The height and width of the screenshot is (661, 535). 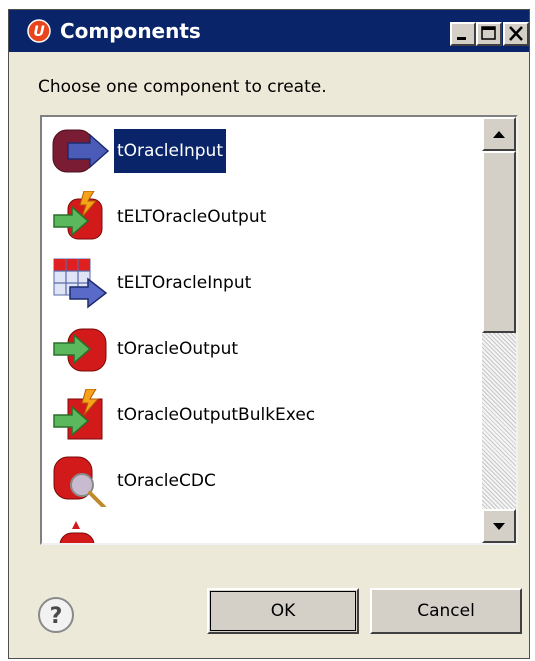 I want to click on oracle-partial-icon, so click(x=77, y=532).